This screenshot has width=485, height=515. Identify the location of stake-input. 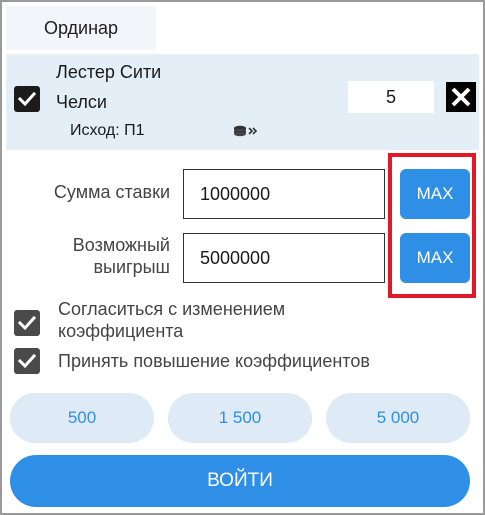
(284, 194).